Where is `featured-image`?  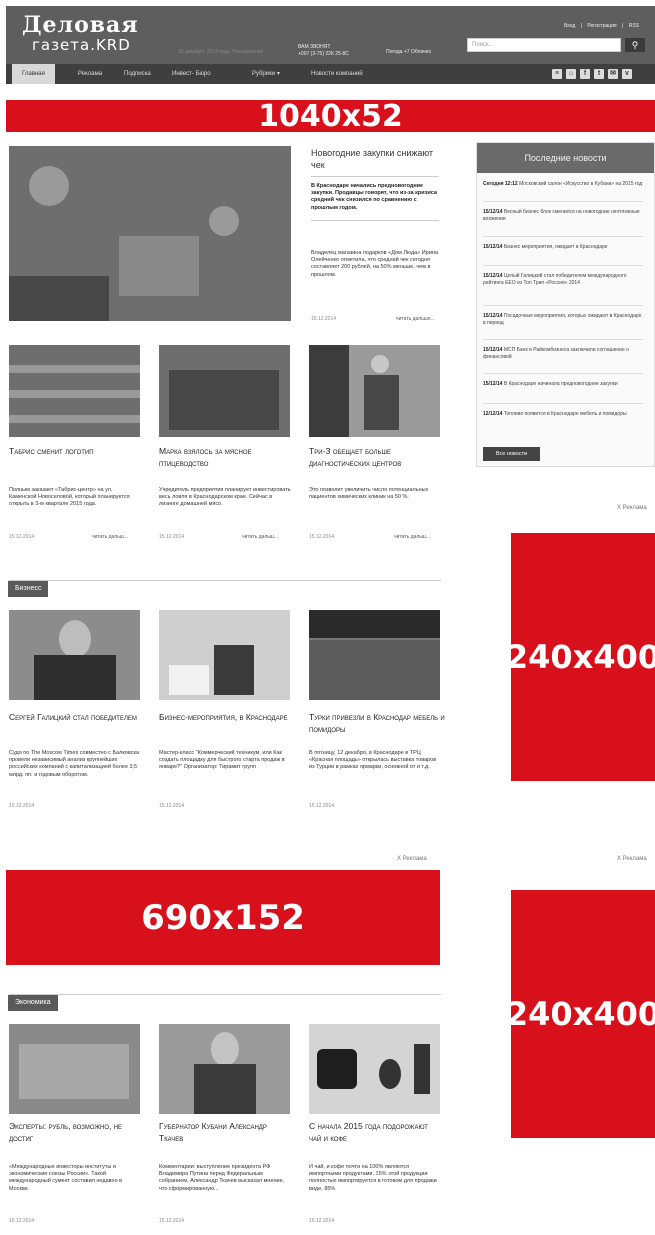 featured-image is located at coordinates (150, 233).